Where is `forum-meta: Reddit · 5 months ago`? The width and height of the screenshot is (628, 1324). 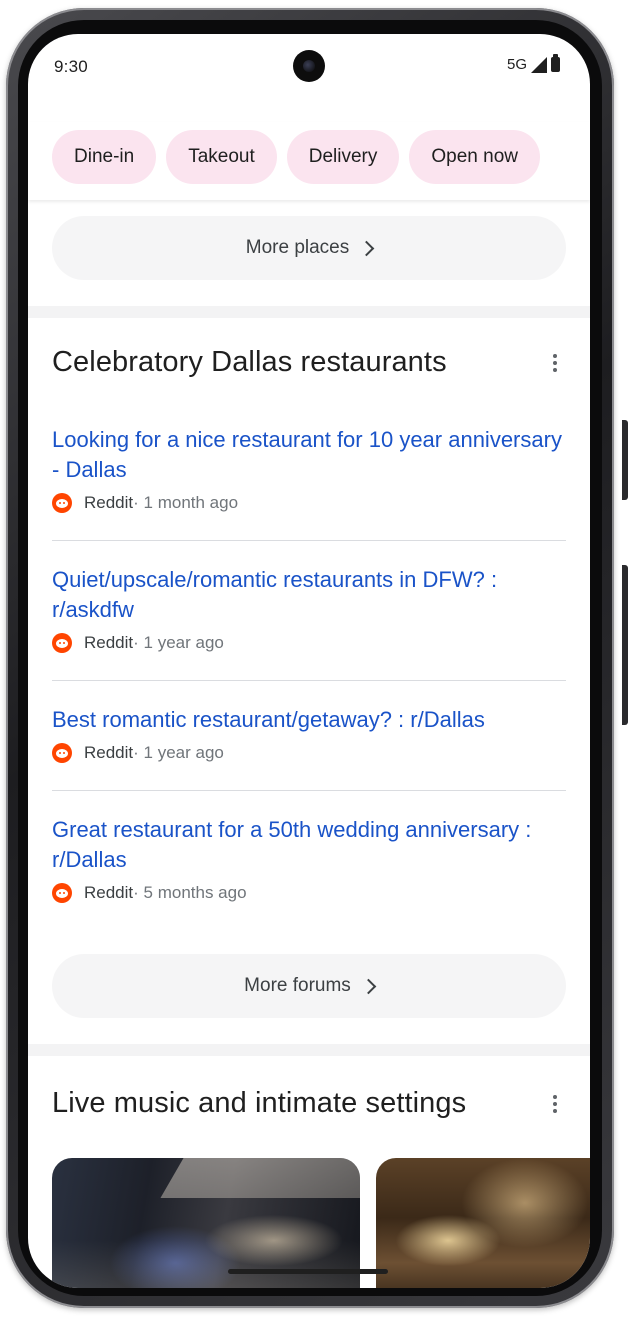
forum-meta: Reddit · 5 months ago is located at coordinates (309, 893).